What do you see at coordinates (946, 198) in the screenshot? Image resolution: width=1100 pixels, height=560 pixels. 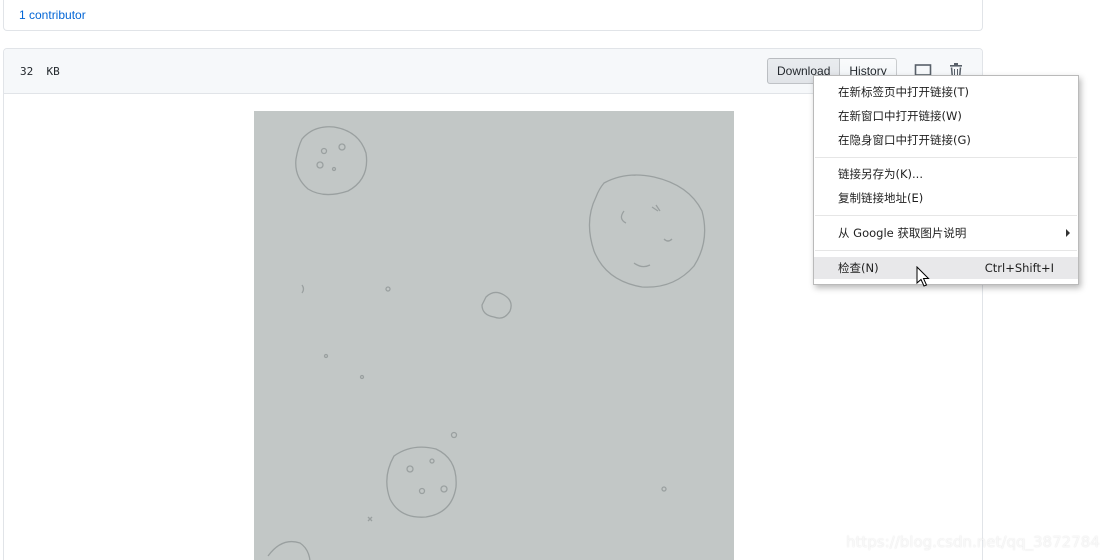 I see `menu-copy-link-address: 复制链接地址(E)` at bounding box center [946, 198].